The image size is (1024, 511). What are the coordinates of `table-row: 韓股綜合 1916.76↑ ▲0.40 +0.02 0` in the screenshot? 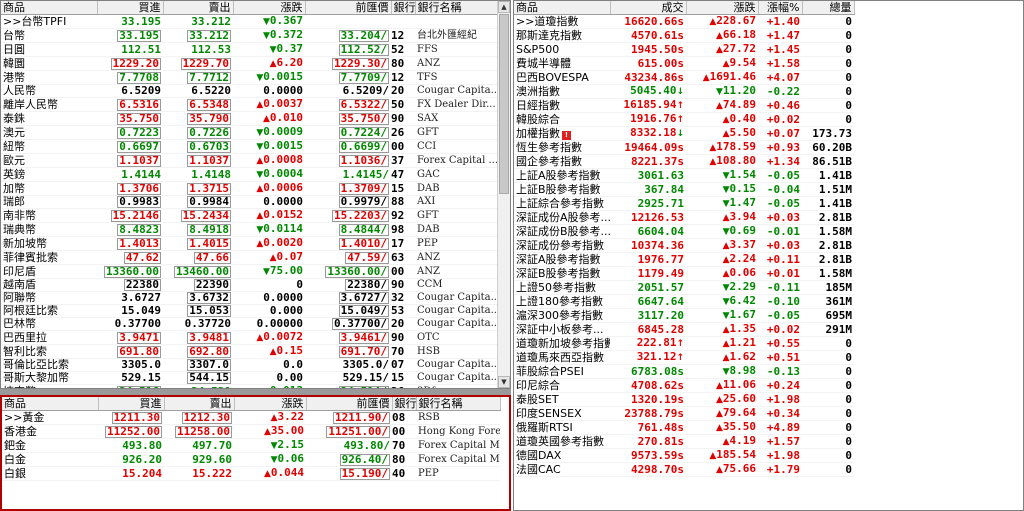 It's located at (684, 119).